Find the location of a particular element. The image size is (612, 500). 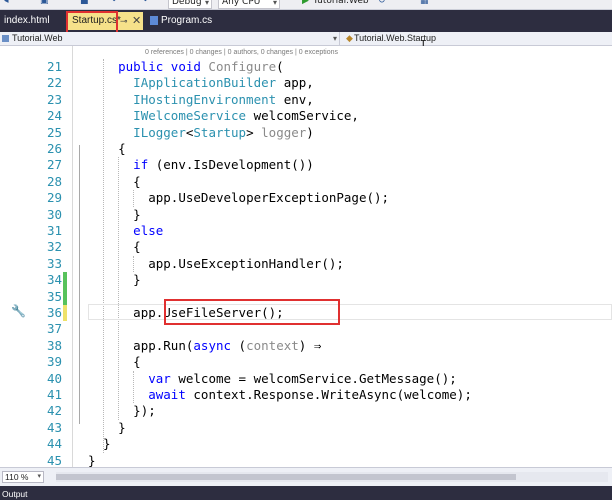

line-number: 43 is located at coordinates (54, 427).